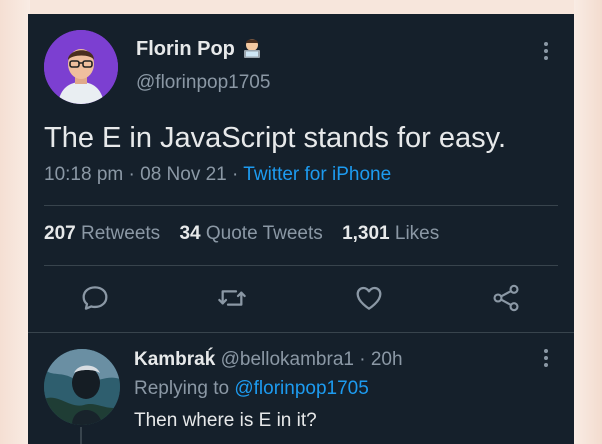 The height and width of the screenshot is (444, 602). I want to click on likes-stat: 1,301 Likes, so click(390, 233).